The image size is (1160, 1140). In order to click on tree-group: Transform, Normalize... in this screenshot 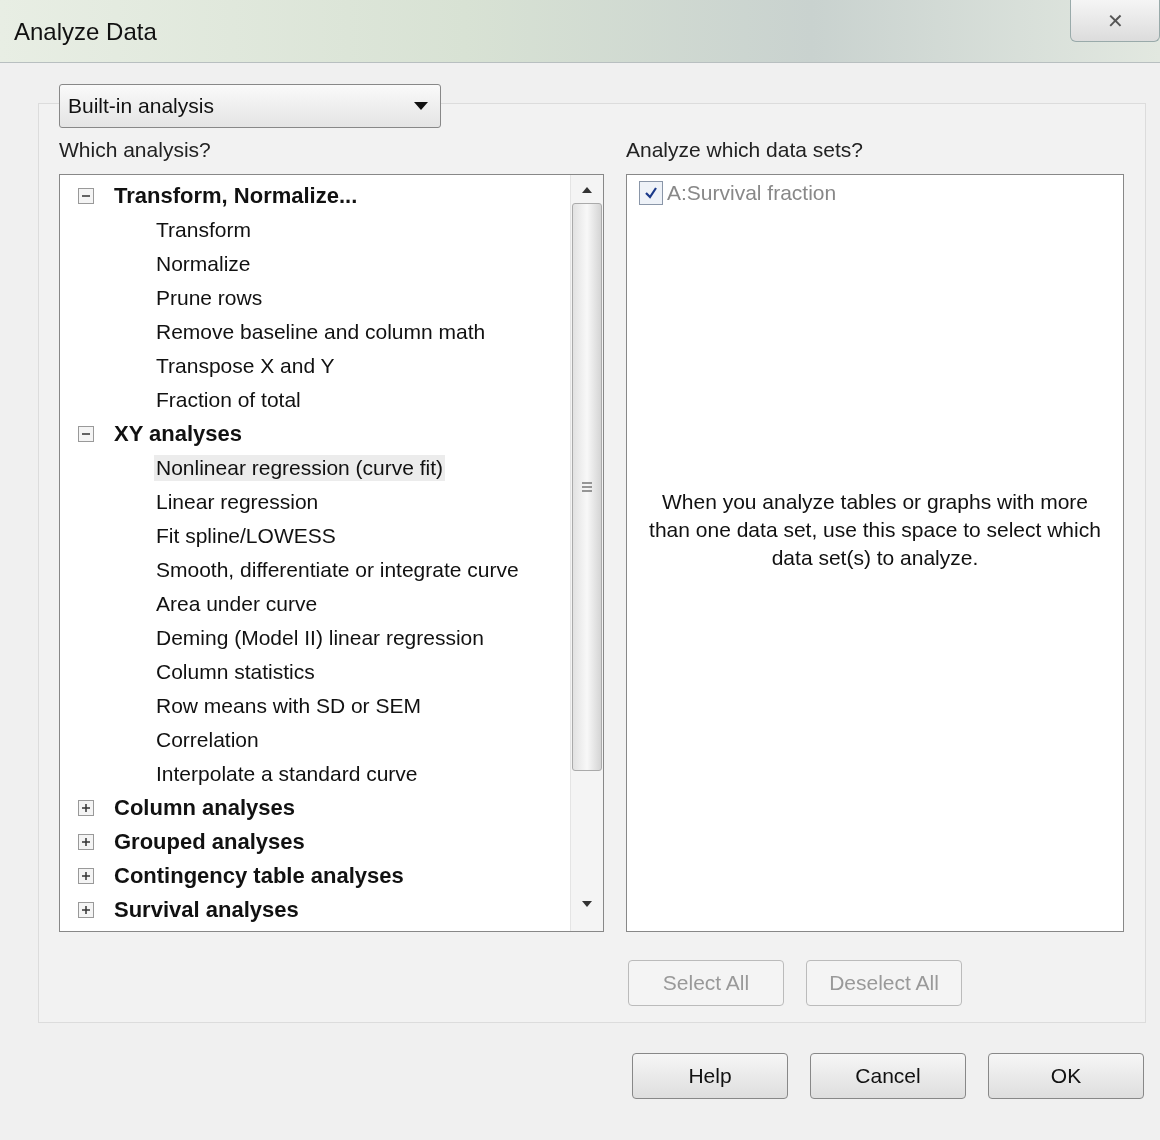, I will do `click(236, 196)`.